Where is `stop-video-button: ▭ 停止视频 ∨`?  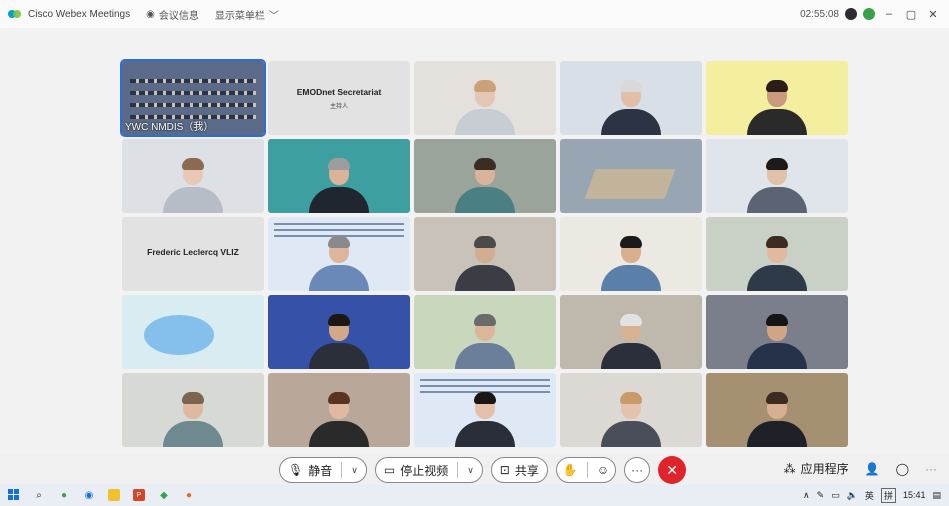
stop-video-button: ▭ 停止视频 ∨ is located at coordinates (428, 470).